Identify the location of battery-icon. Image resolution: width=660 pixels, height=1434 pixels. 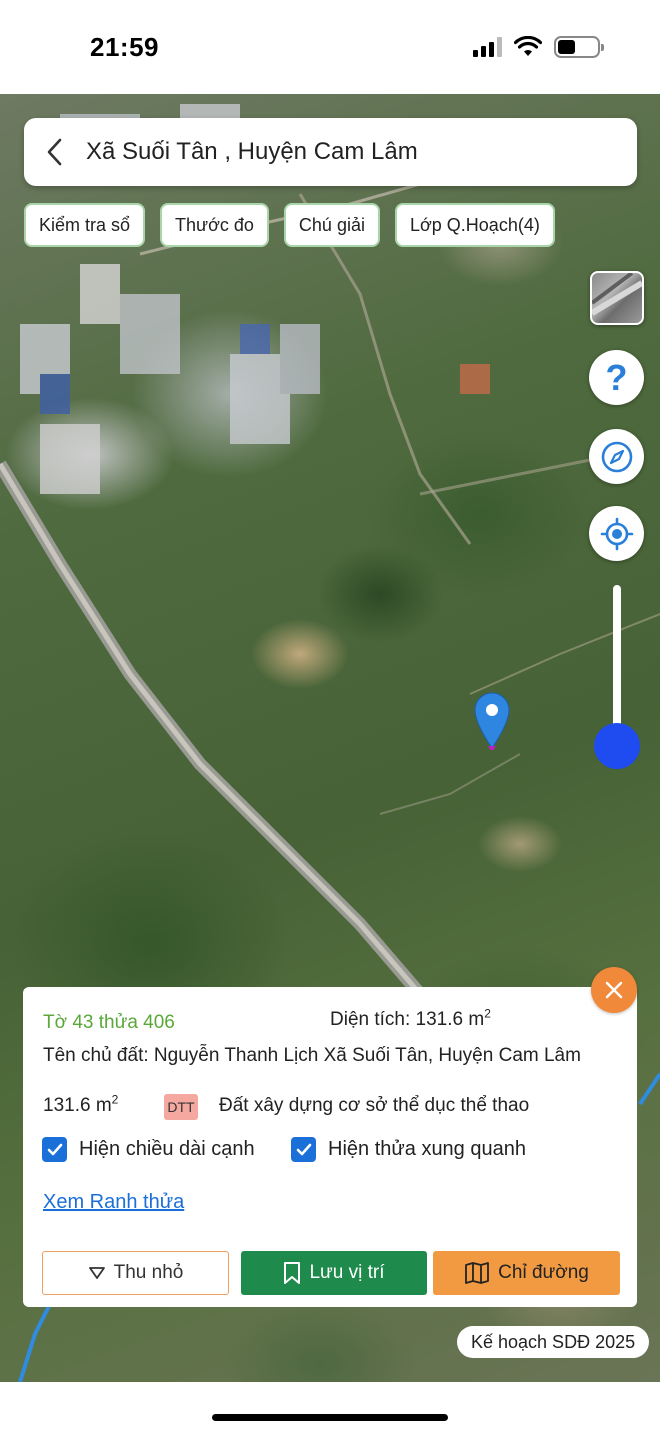
(579, 47).